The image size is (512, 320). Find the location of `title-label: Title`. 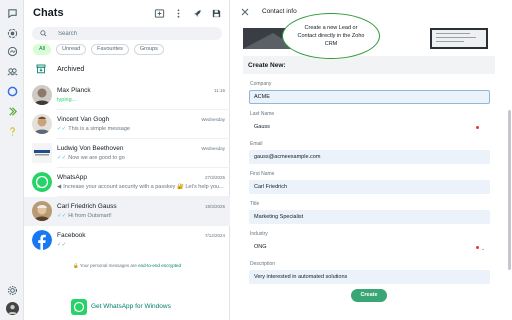

title-label: Title is located at coordinates (255, 204).